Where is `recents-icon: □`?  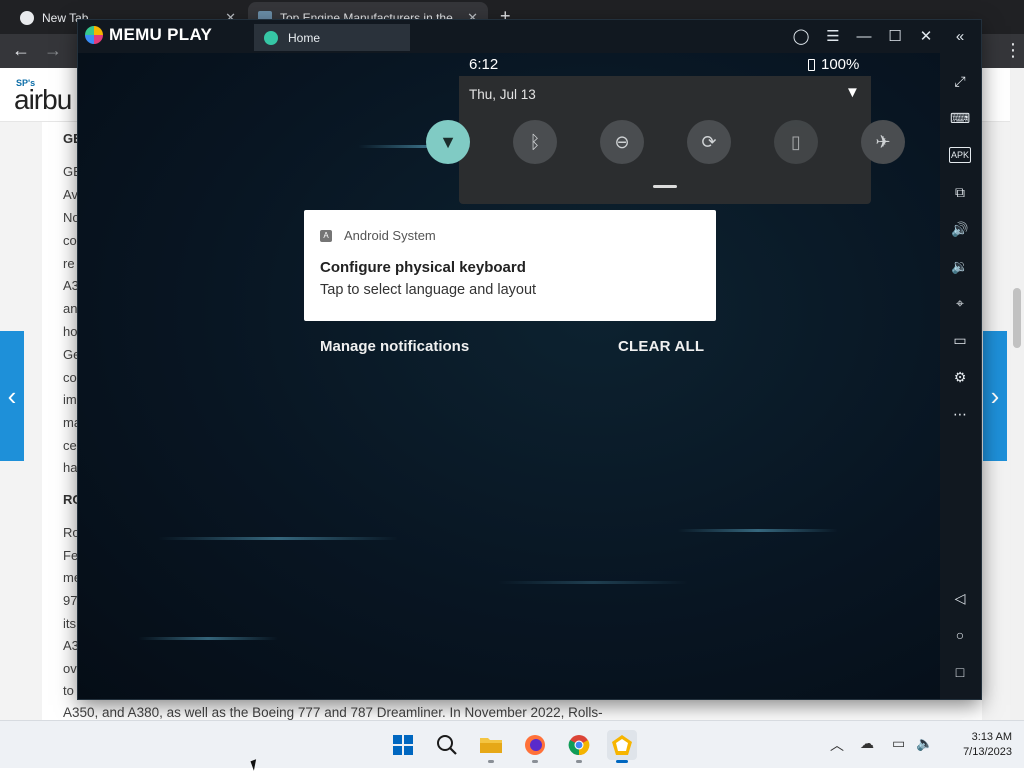
recents-icon: □ is located at coordinates (960, 672).